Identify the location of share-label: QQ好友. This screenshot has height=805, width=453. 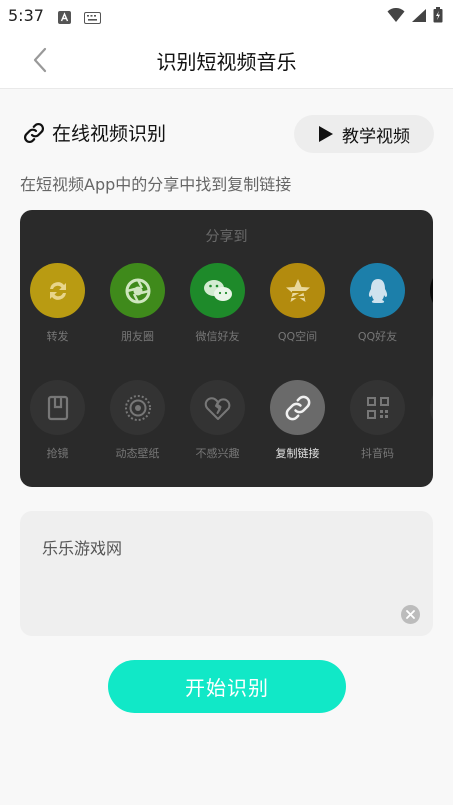
(377, 336).